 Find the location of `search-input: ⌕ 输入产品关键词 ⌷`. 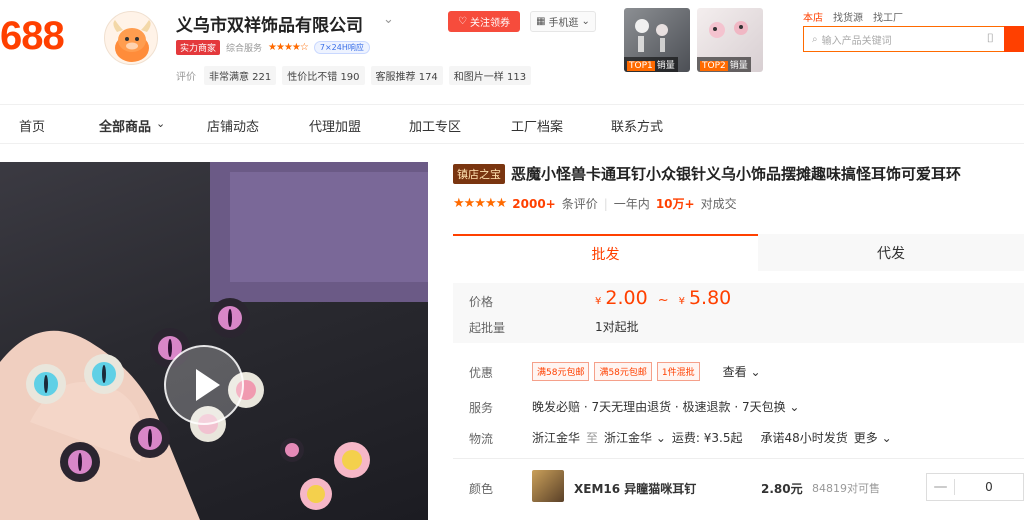

search-input: ⌕ 输入产品关键词 ⌷ is located at coordinates (913, 39).